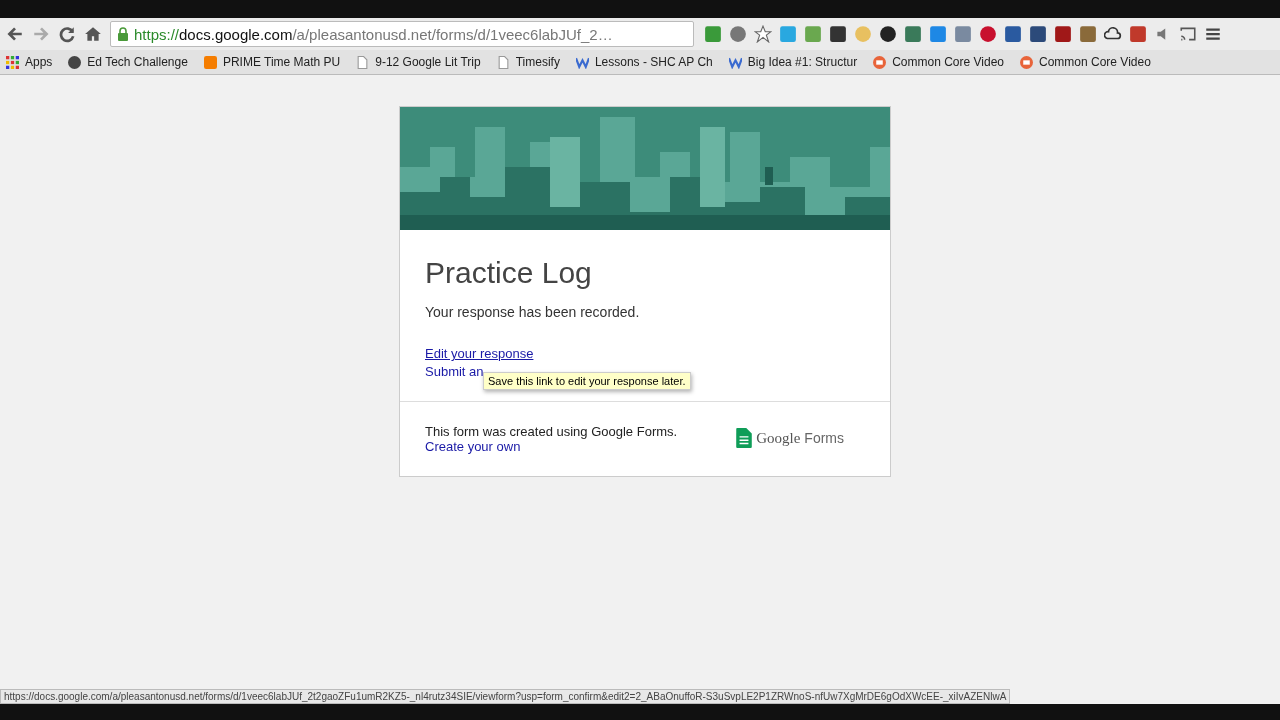 This screenshot has height=720, width=1280. I want to click on bookmark-item: PRIME Time Math PU, so click(272, 62).